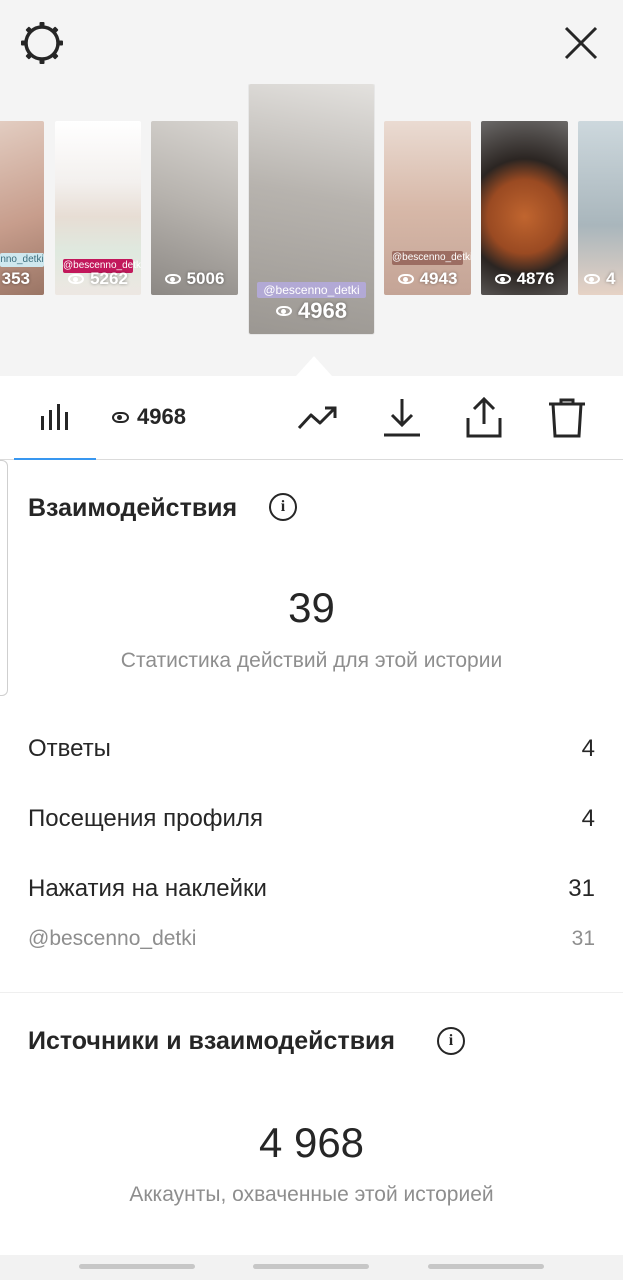 This screenshot has height=1280, width=623. Describe the element at coordinates (22, 208) in the screenshot. I see `story-thumbnail: nno_detki 353` at that location.